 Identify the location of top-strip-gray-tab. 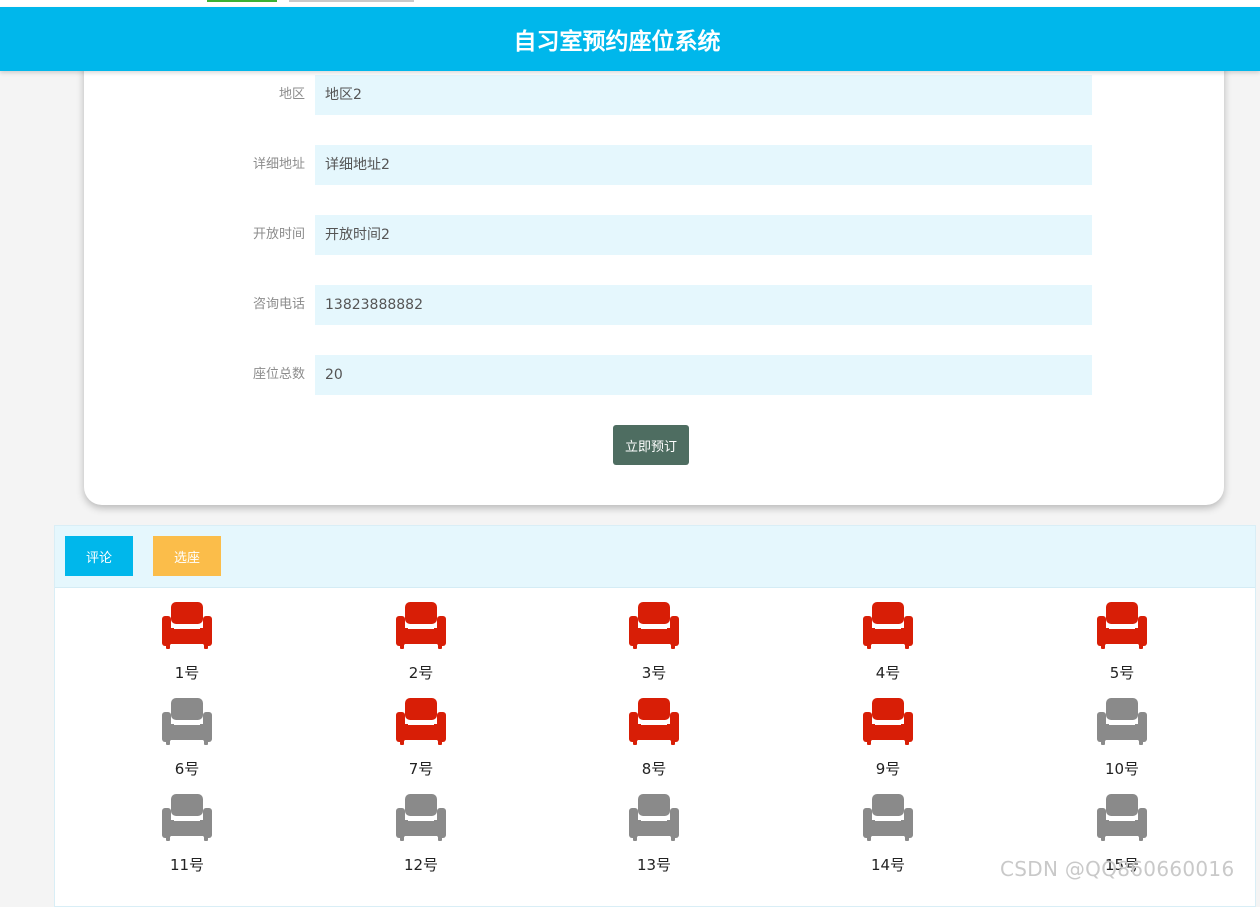
(351, 1).